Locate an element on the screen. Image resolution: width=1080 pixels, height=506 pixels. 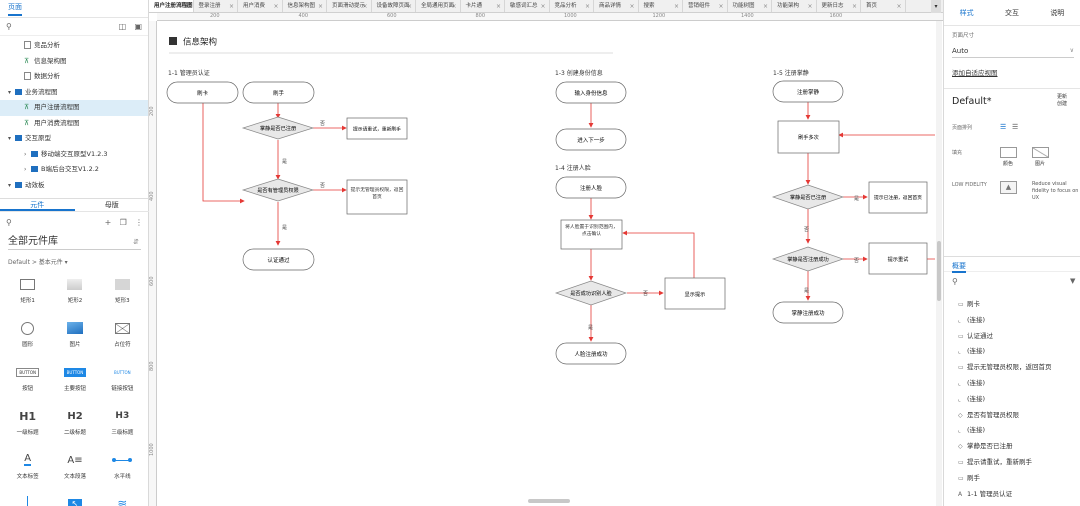
add-adaptive-view-link: 添加自适应视图 is located at coordinates (975, 72).